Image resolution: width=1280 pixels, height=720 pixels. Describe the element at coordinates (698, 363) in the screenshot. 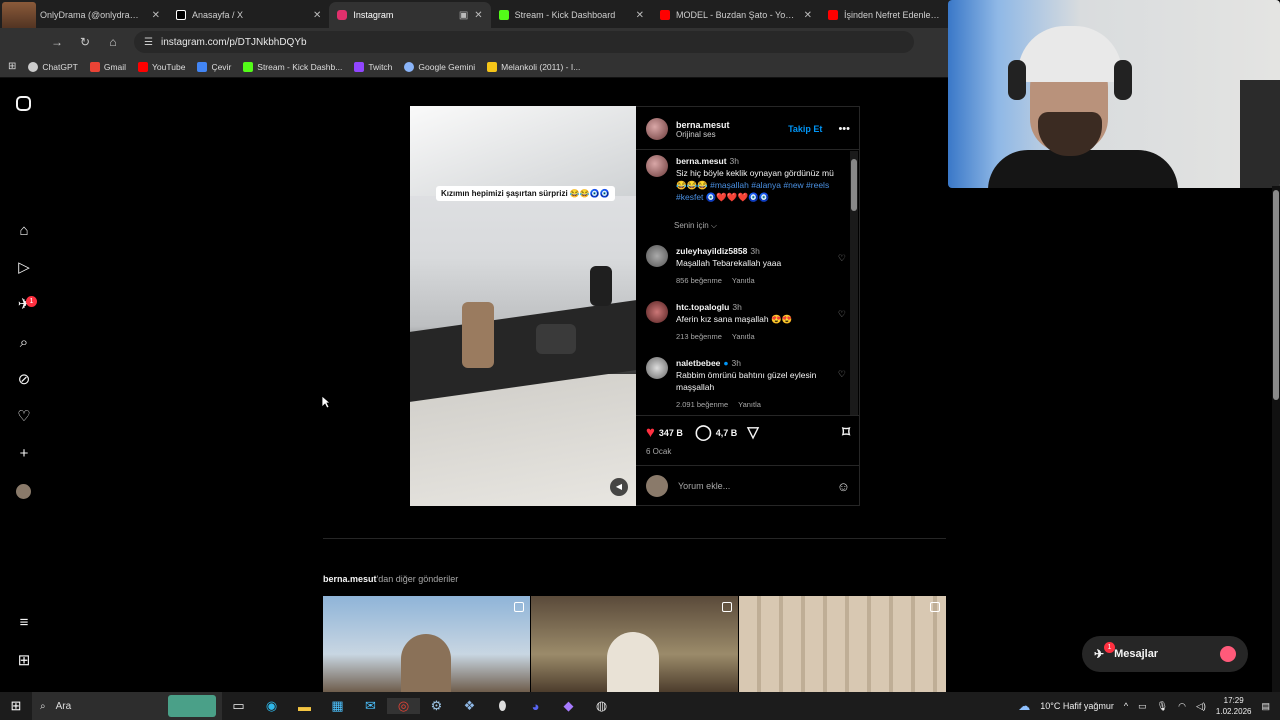

I see `comment-username: naletbebee` at that location.